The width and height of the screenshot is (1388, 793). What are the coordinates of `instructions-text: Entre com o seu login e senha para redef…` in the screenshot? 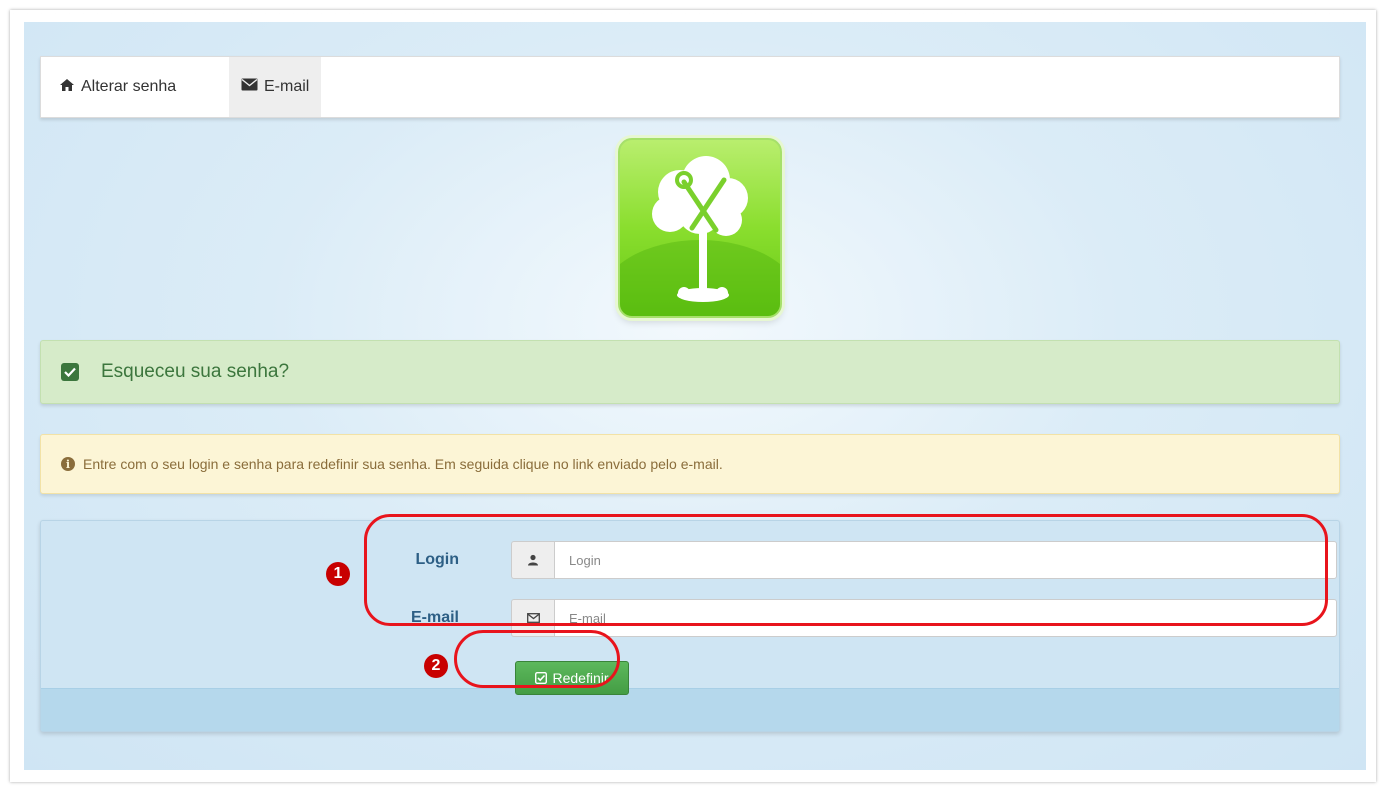 It's located at (403, 464).